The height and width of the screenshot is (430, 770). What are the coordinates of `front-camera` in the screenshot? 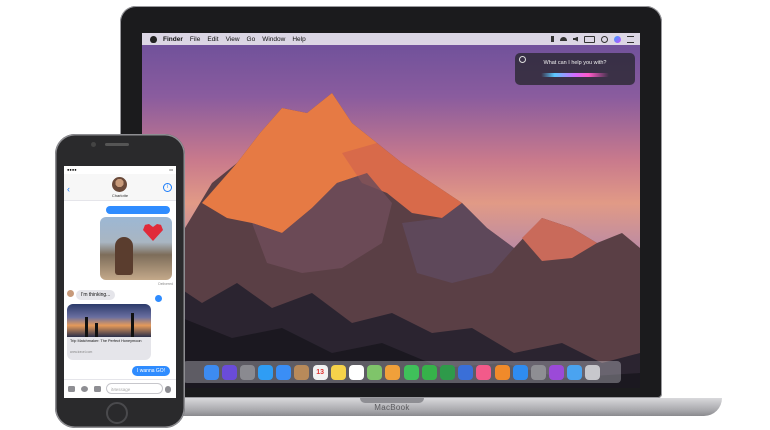 It's located at (93, 144).